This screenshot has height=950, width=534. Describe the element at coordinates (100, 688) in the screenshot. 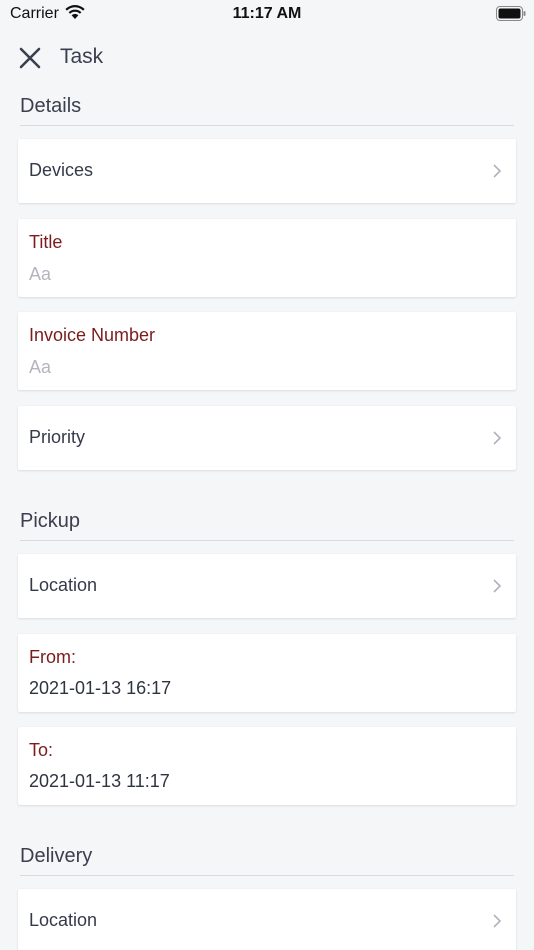

I see `pickup-from-value: 2021-01-13 16:17` at that location.